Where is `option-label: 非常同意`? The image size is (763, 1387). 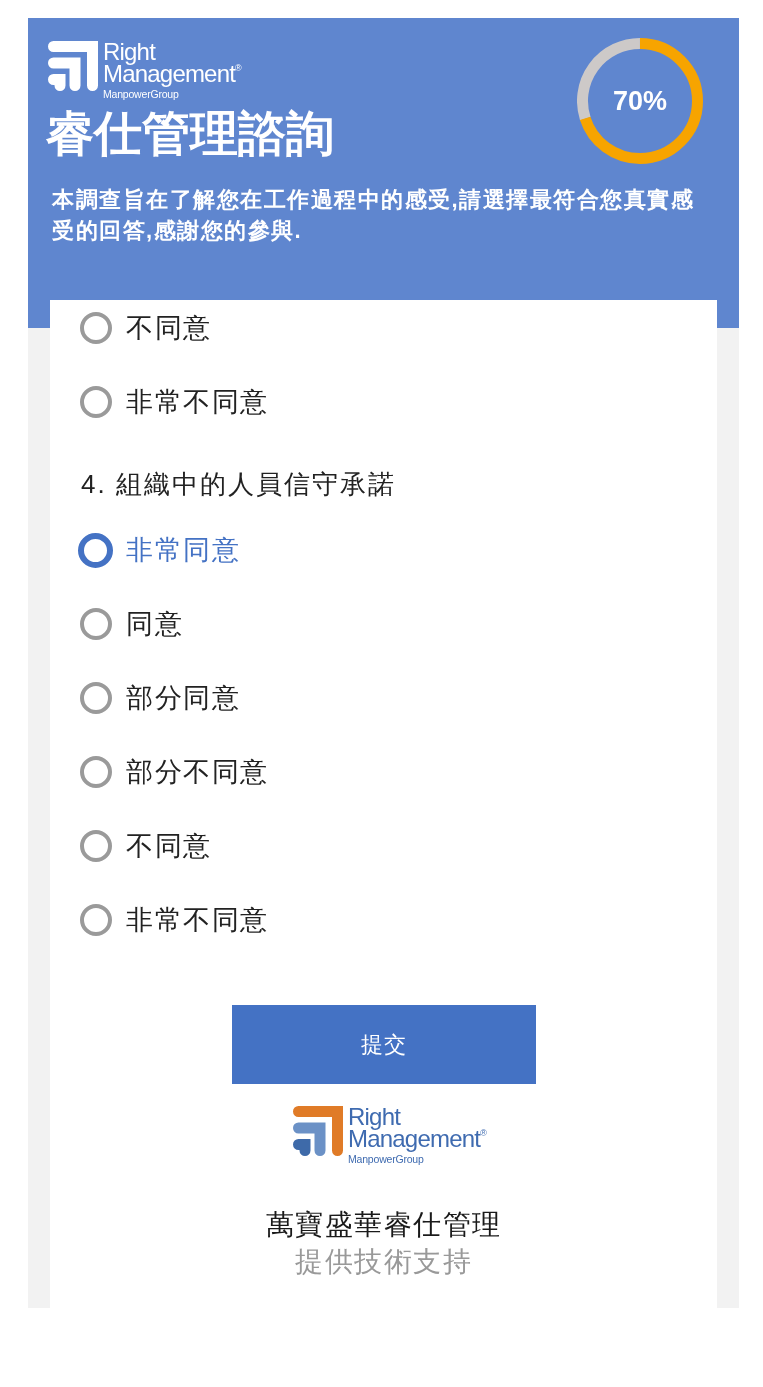
option-label: 非常同意 is located at coordinates (183, 550).